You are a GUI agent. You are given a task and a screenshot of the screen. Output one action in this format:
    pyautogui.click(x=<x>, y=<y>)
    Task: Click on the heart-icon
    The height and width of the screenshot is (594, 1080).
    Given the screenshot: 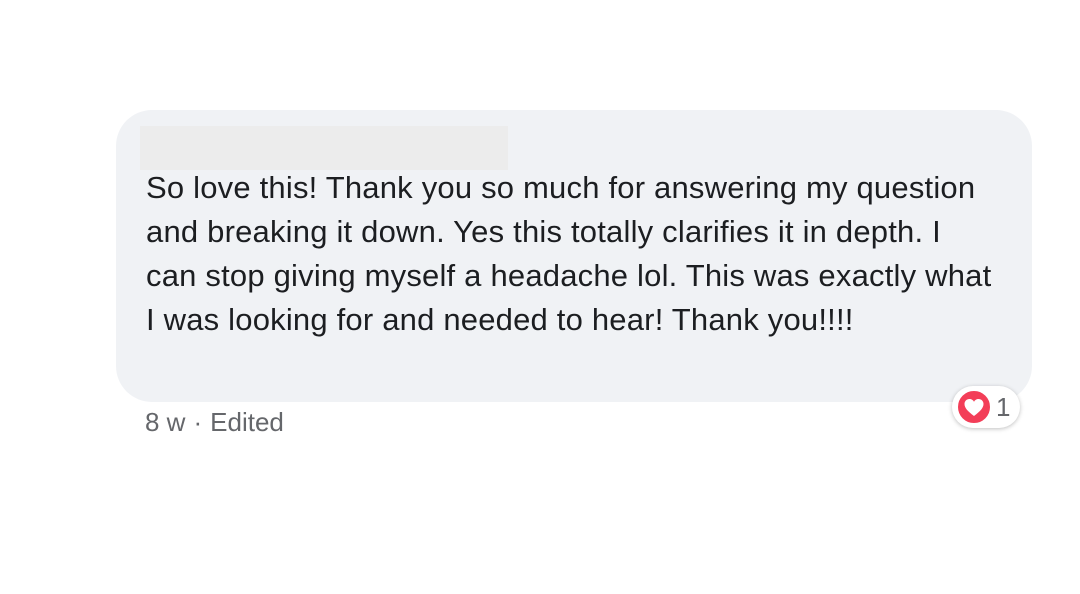 What is the action you would take?
    pyautogui.click(x=974, y=407)
    